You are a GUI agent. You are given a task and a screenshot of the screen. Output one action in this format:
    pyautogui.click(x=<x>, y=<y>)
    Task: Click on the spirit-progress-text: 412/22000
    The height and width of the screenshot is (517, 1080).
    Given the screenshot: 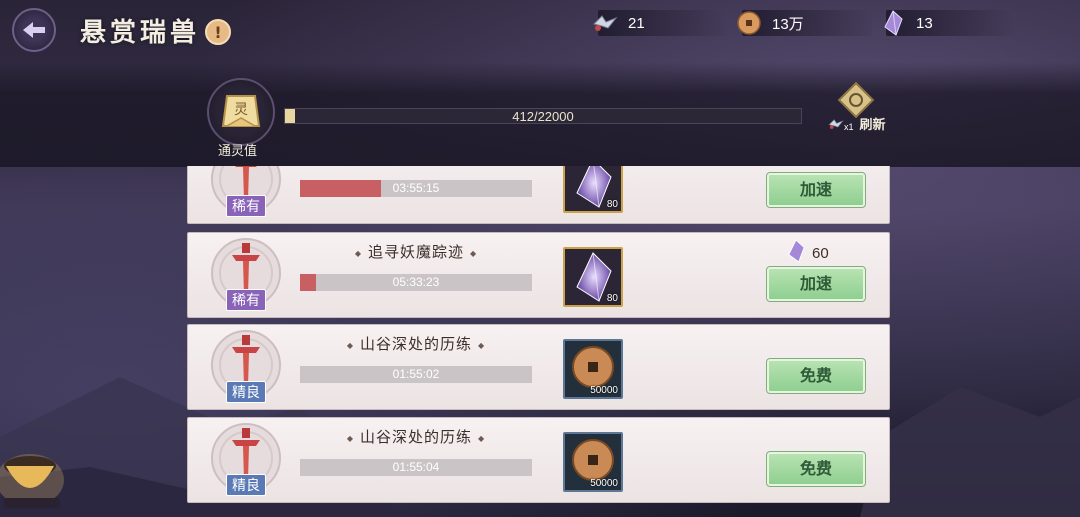 What is the action you would take?
    pyautogui.click(x=543, y=116)
    